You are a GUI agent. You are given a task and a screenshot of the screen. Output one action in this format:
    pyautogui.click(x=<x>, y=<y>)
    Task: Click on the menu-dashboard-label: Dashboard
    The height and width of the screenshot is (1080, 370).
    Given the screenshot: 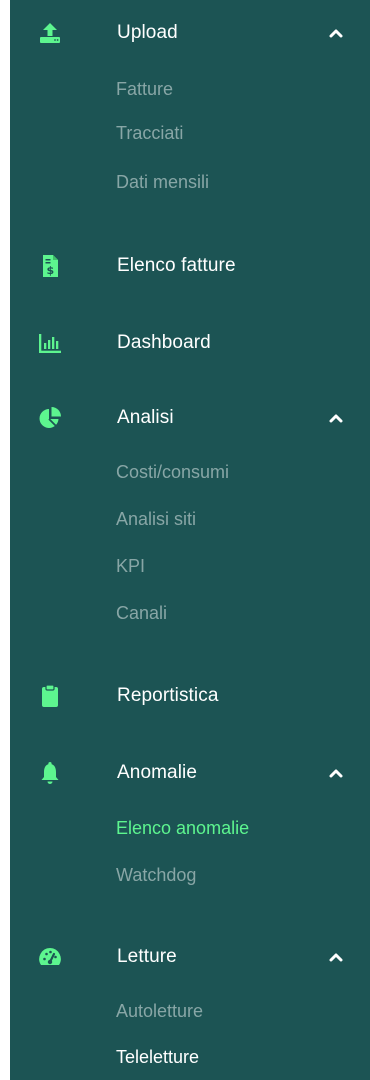 What is the action you would take?
    pyautogui.click(x=164, y=342)
    